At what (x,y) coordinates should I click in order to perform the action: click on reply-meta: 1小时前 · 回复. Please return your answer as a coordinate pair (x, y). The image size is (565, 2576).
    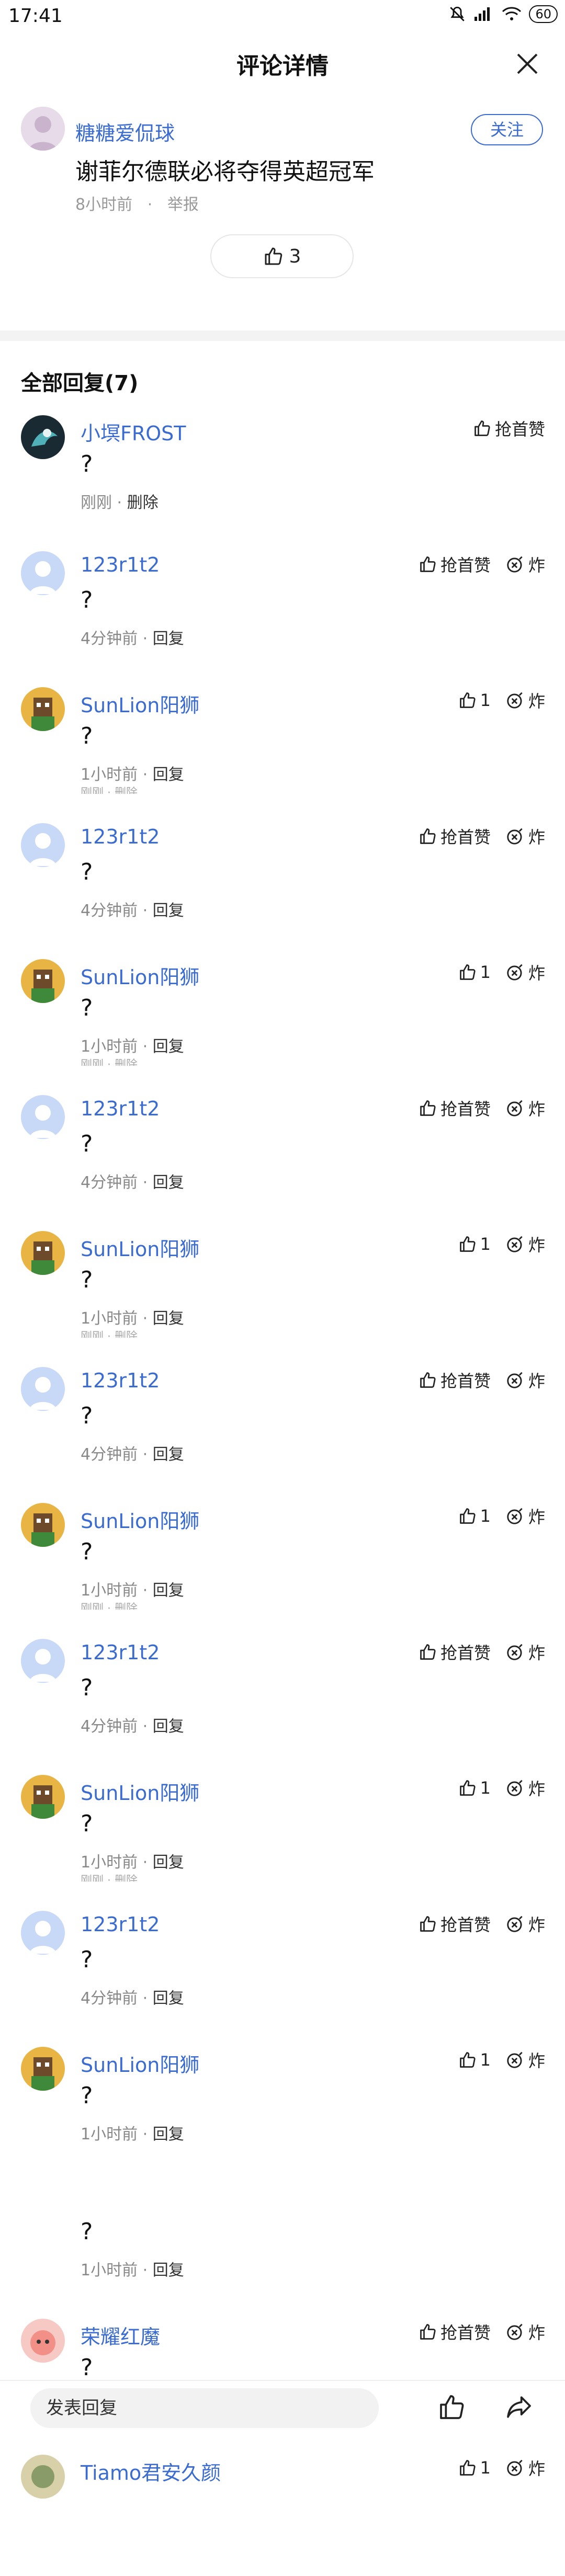
    Looking at the image, I should click on (132, 775).